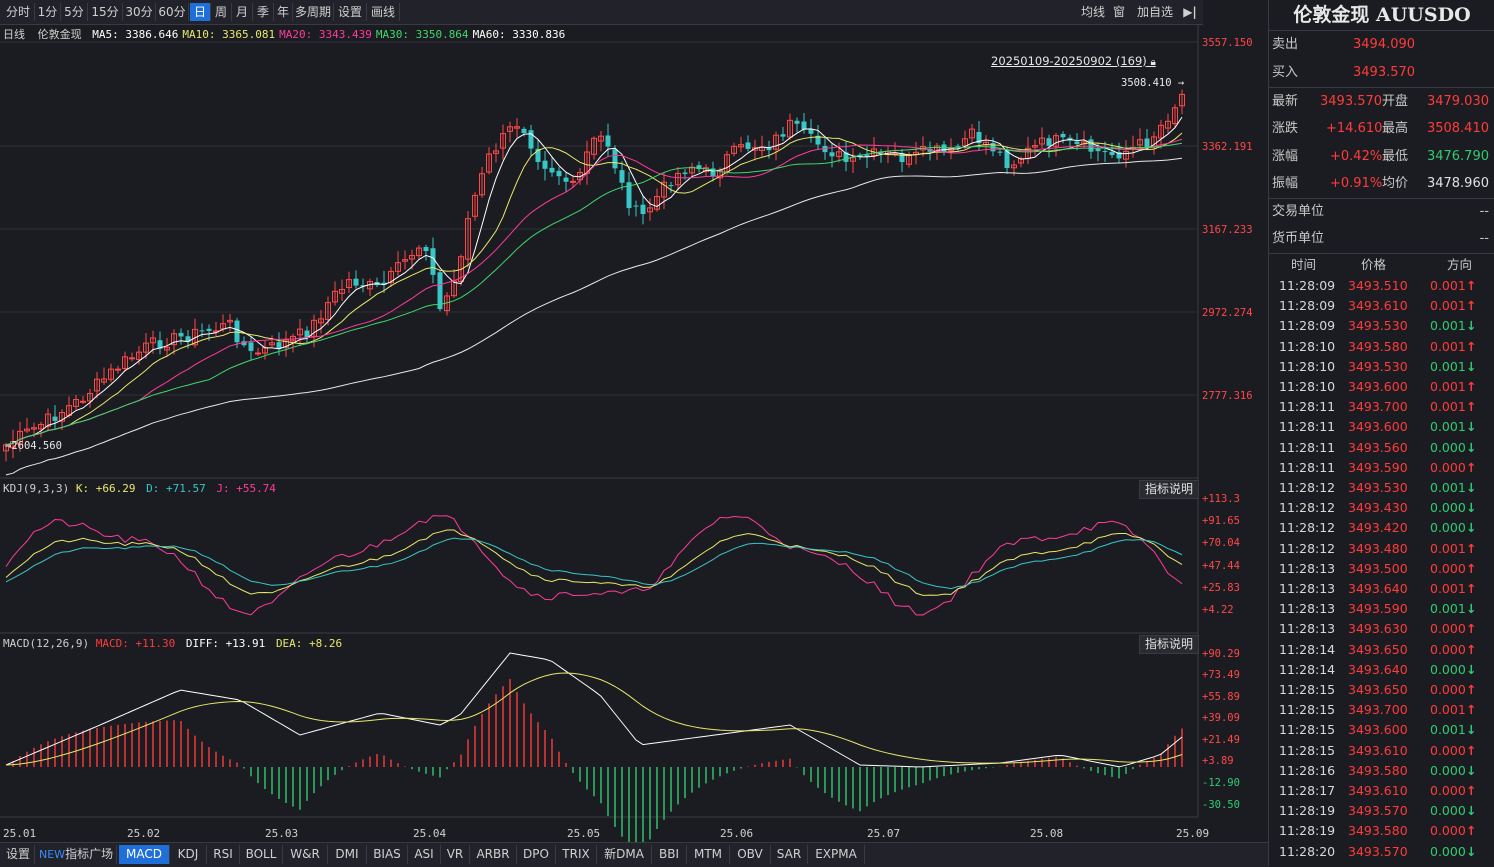 This screenshot has width=1494, height=867. What do you see at coordinates (200, 12) in the screenshot?
I see `period-button-active: 日` at bounding box center [200, 12].